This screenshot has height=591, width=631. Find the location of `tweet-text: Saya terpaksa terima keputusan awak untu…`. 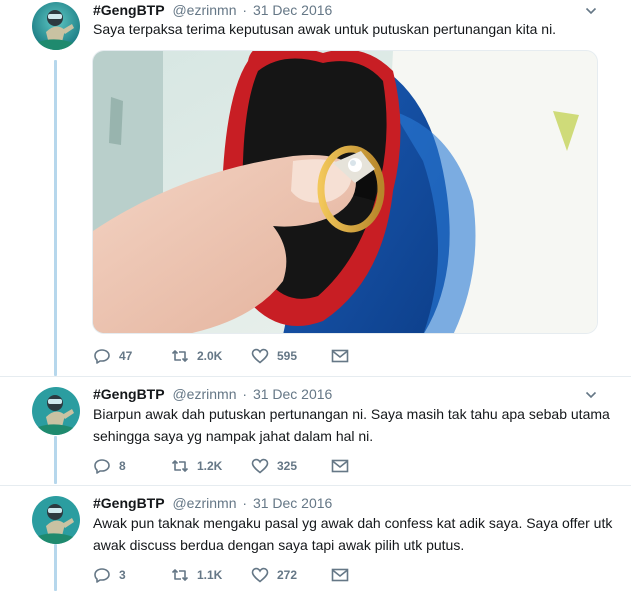

tweet-text: Saya terpaksa terima keputusan awak untu… is located at coordinates (325, 29).